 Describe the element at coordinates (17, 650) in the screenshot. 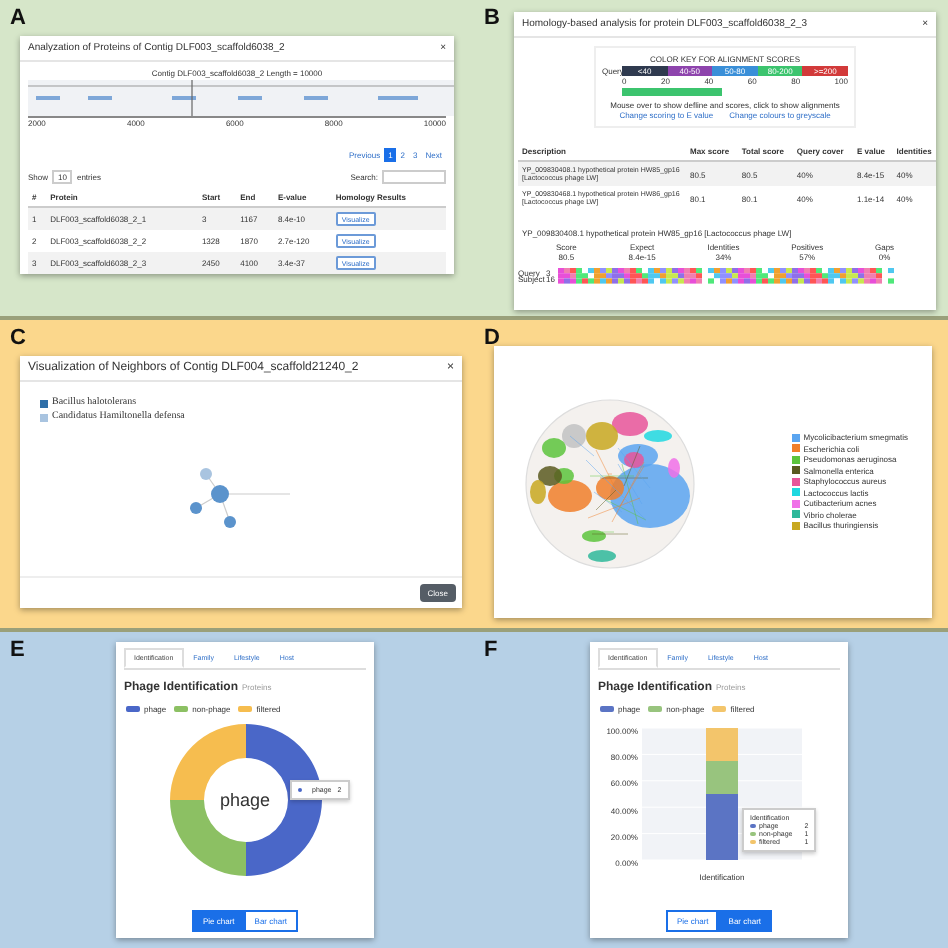

I see `panel-letter: E` at that location.